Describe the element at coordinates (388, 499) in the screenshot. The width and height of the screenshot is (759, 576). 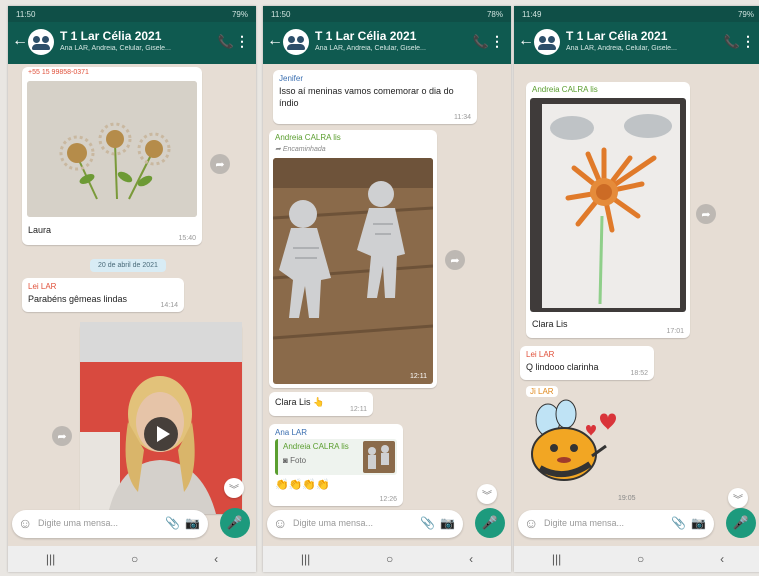
I see `message-time: 12:26` at that location.